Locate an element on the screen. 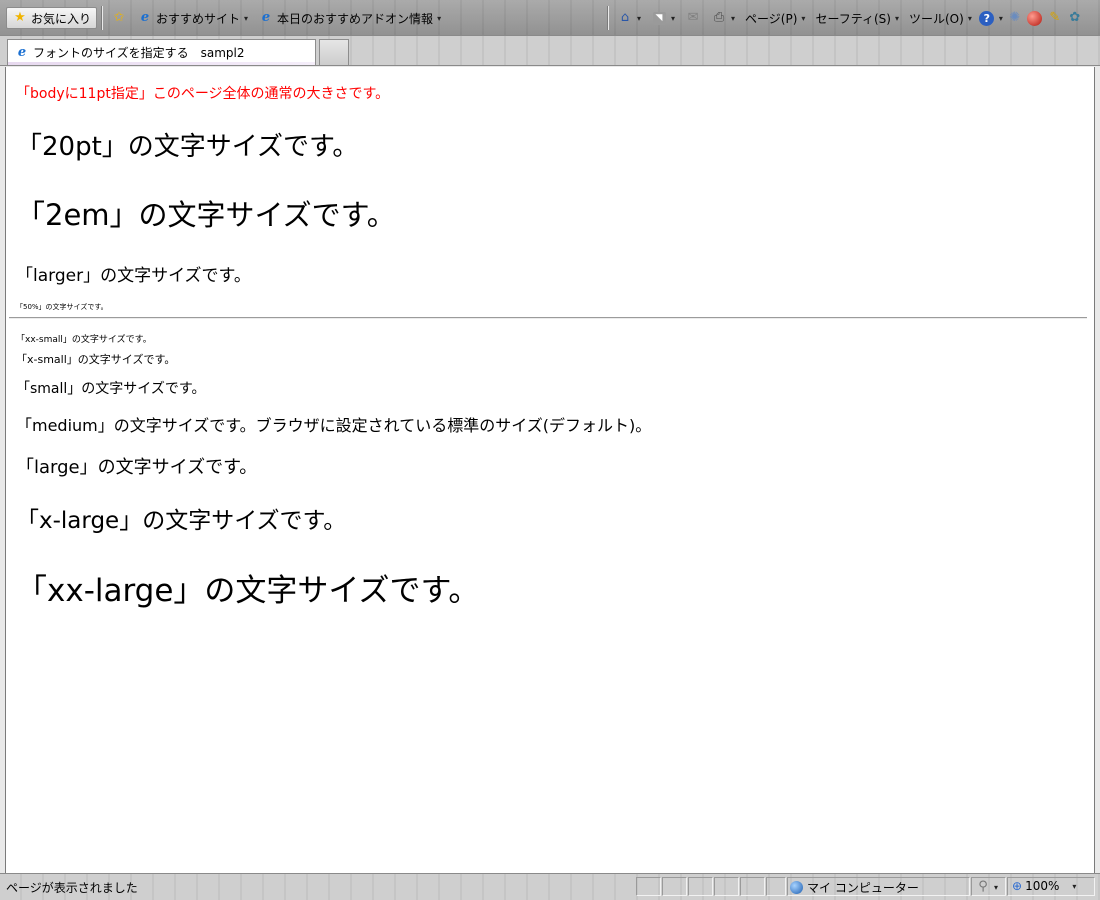 This screenshot has width=1100, height=900. safety-menu-button: セーフティ(S) ▾ is located at coordinates (857, 18).